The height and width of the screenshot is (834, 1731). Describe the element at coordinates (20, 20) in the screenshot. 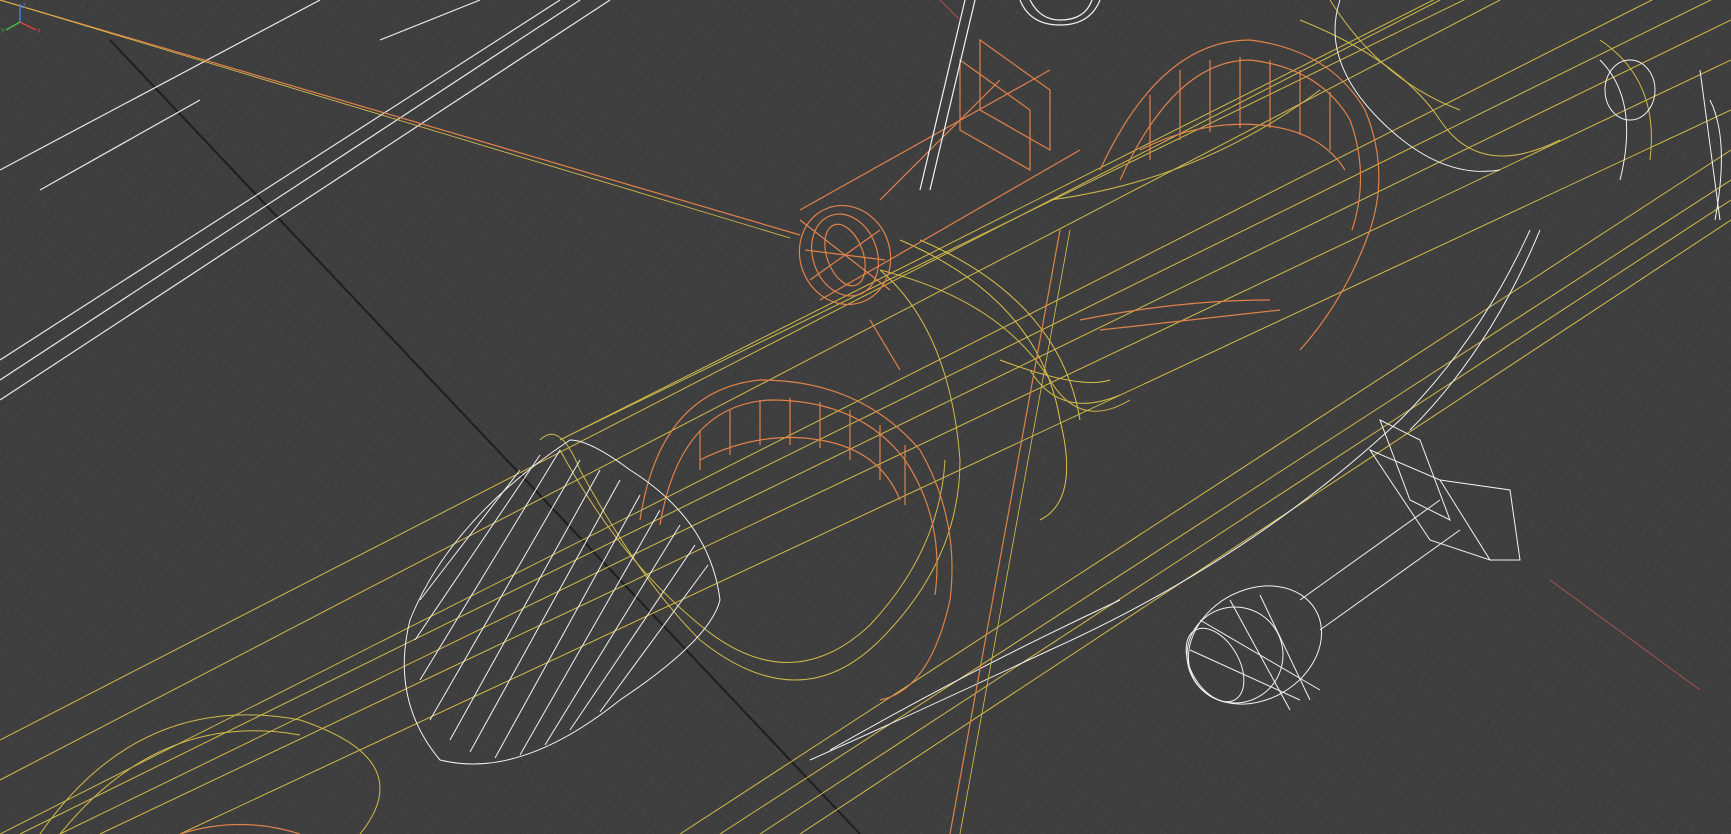

I see `xyz-axis-gizmo-icon: X Y Z` at that location.